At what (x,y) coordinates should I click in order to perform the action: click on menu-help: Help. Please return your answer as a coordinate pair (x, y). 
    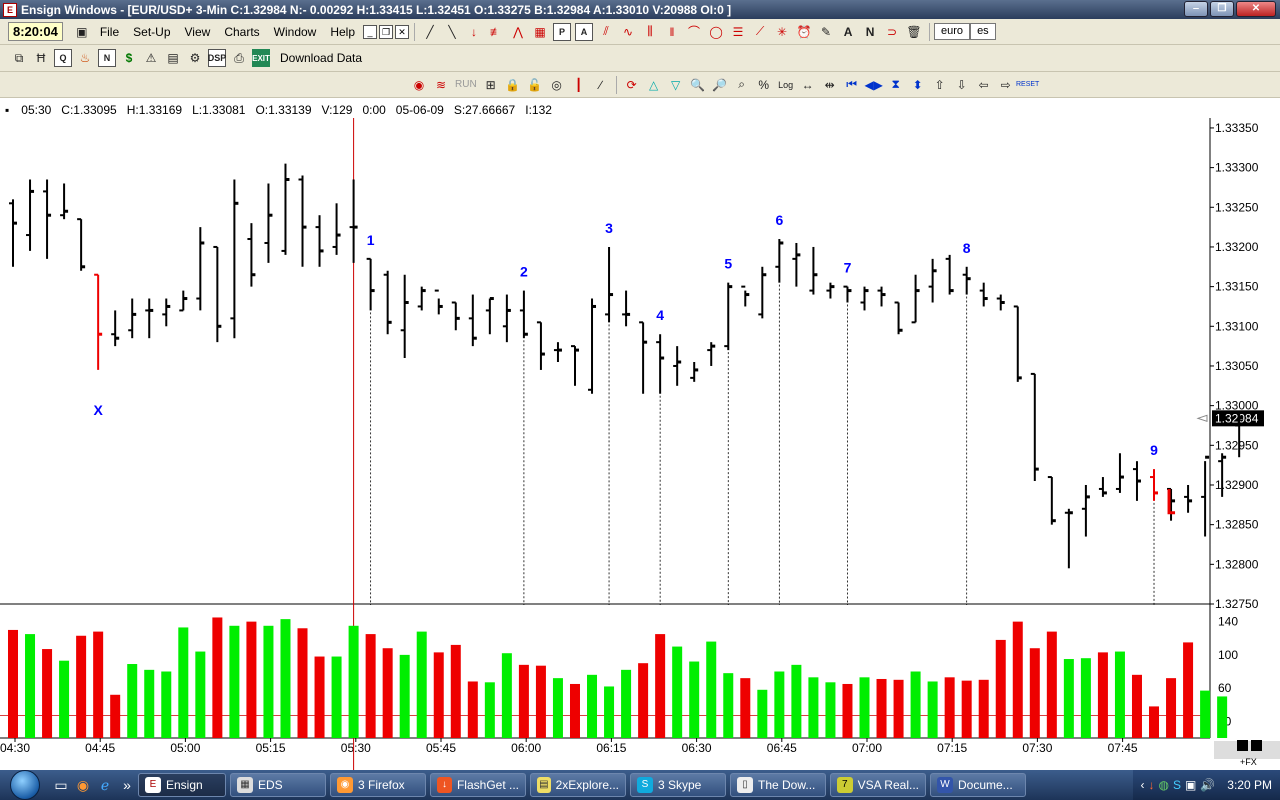
    Looking at the image, I should click on (342, 32).